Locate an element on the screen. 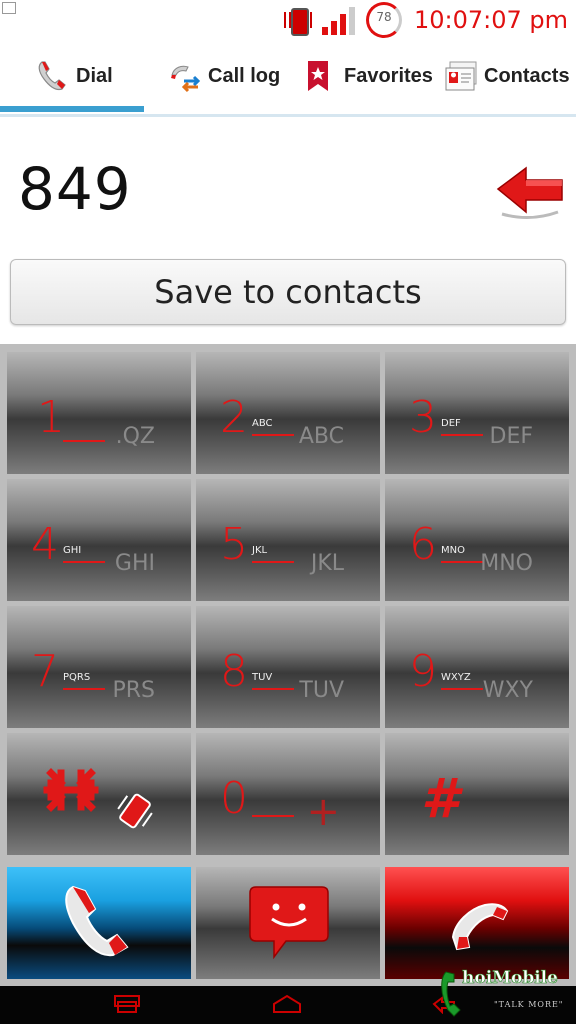 This screenshot has height=1024, width=576. key-letters: JKL is located at coordinates (327, 563).